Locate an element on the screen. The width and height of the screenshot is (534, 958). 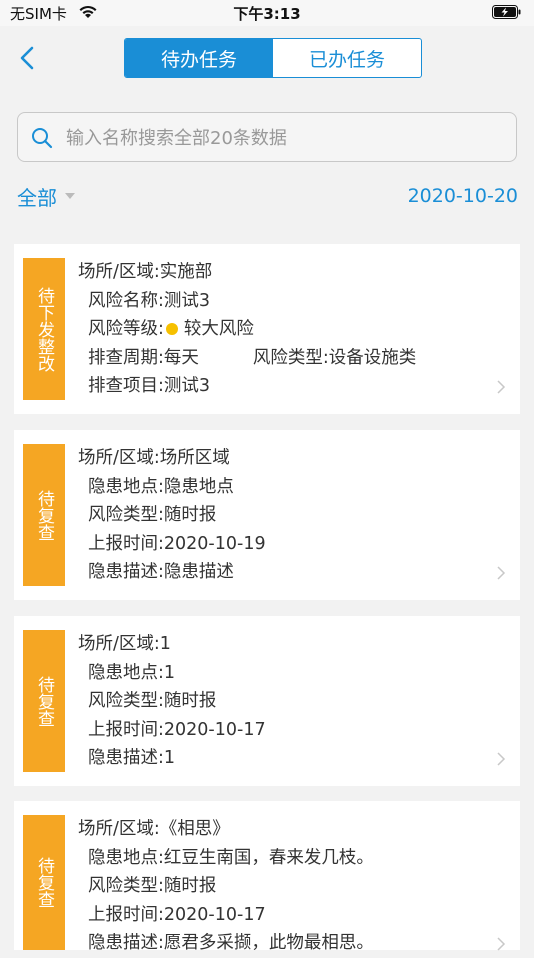
card-location: 隐患地点:1 is located at coordinates (132, 672).